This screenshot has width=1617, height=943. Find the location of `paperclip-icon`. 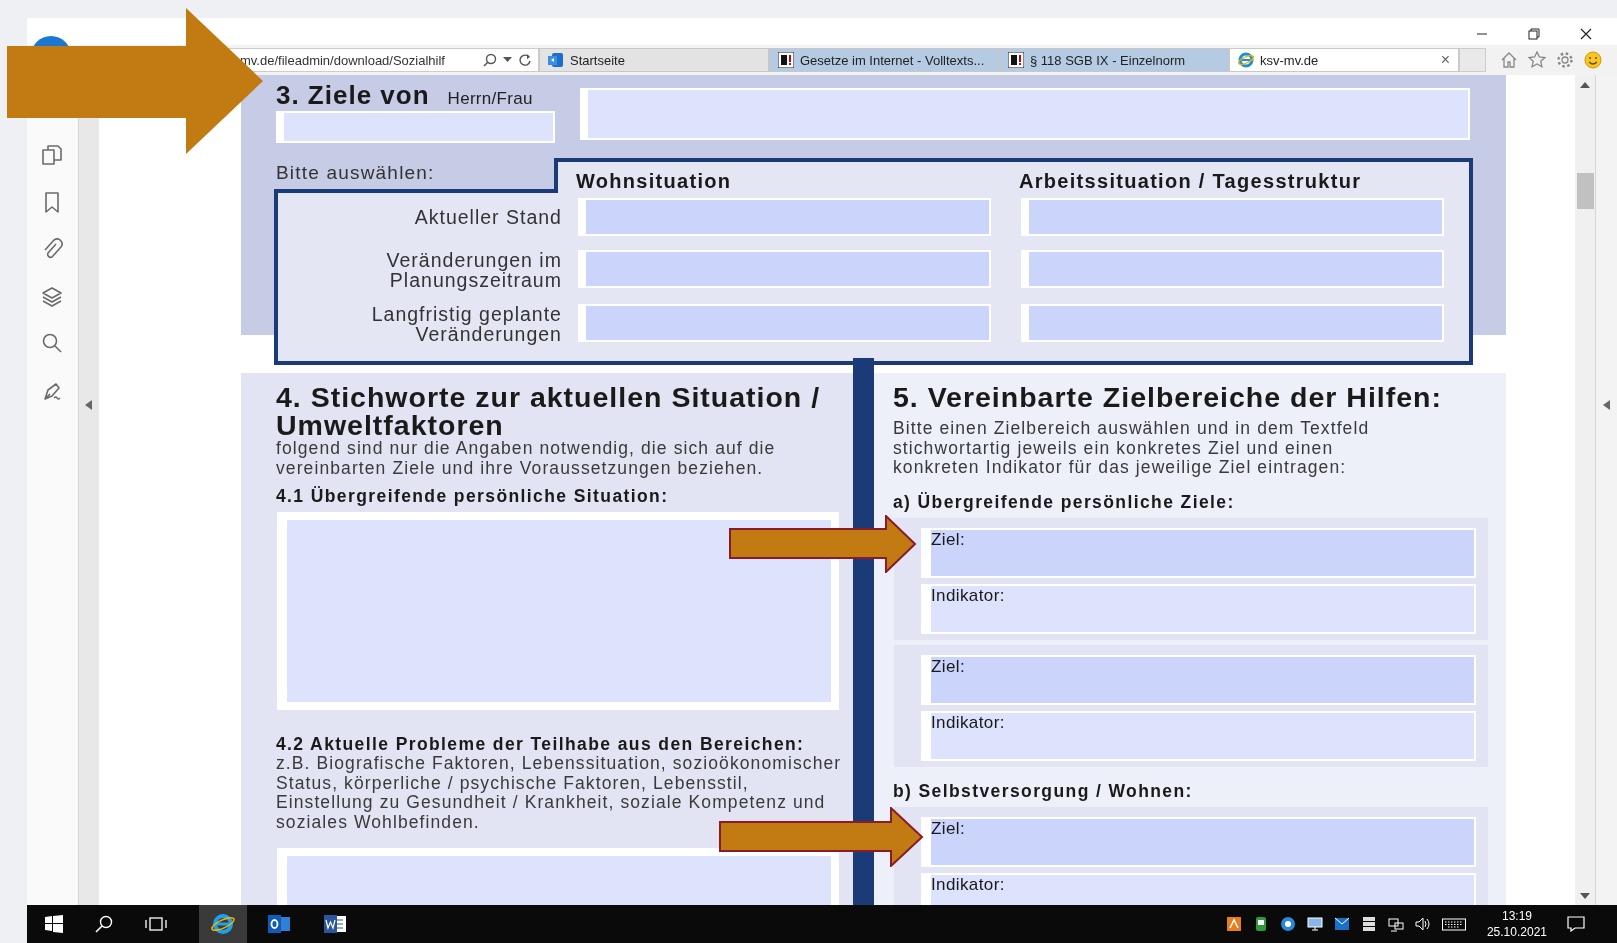

paperclip-icon is located at coordinates (52, 249).